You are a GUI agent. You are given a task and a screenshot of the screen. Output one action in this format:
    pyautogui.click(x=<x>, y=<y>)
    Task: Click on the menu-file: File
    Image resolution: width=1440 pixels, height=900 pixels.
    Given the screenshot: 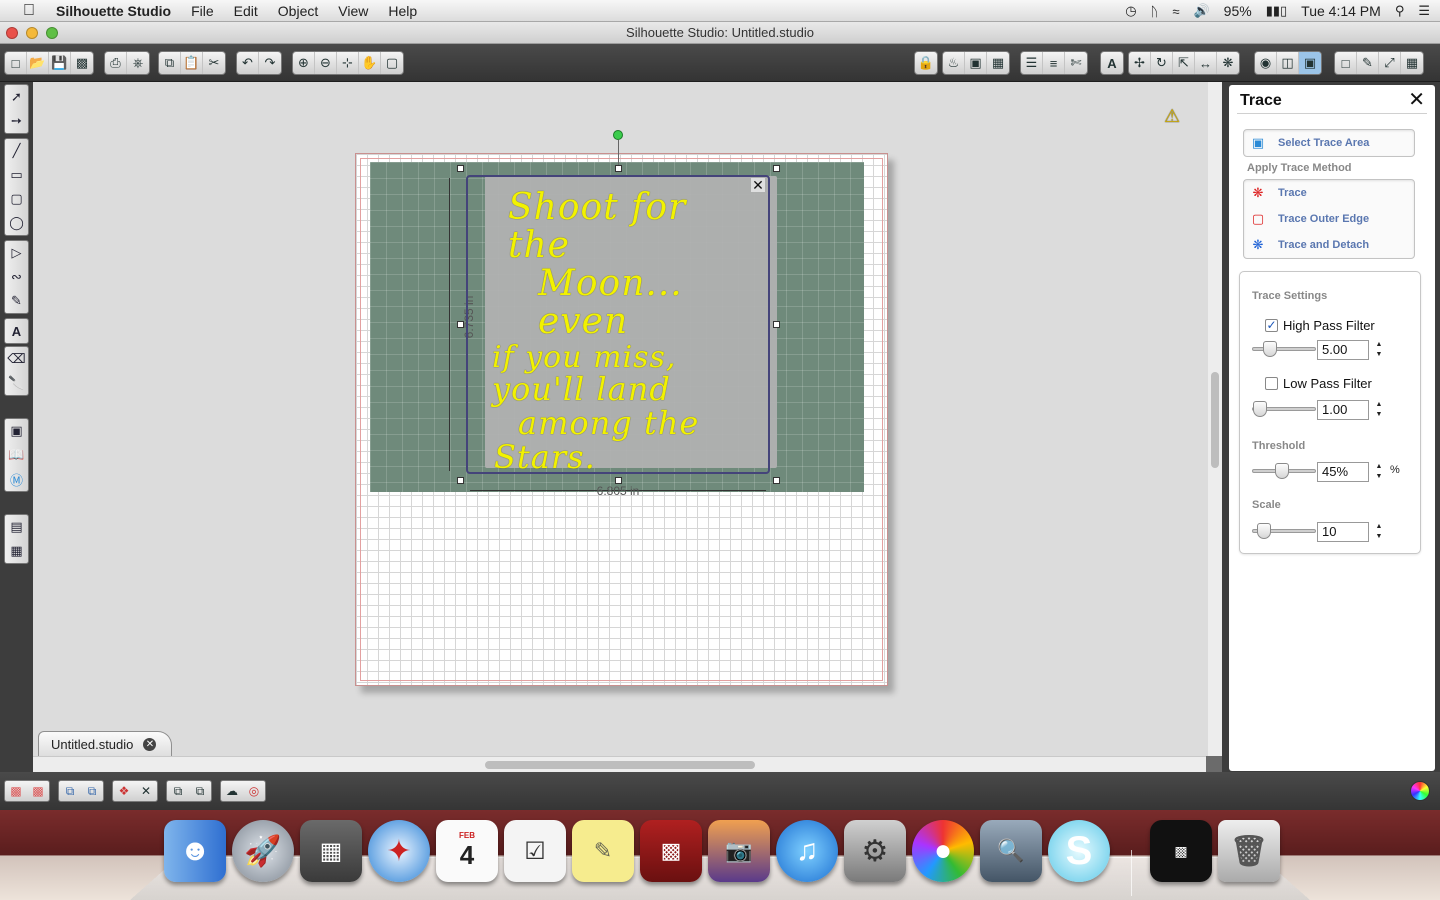 What is the action you would take?
    pyautogui.click(x=202, y=11)
    